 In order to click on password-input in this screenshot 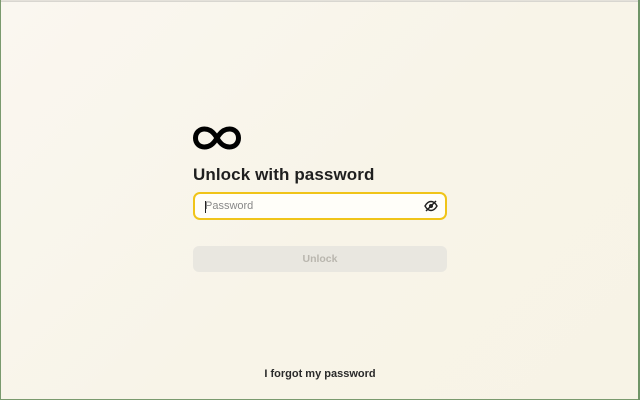, I will do `click(320, 206)`.